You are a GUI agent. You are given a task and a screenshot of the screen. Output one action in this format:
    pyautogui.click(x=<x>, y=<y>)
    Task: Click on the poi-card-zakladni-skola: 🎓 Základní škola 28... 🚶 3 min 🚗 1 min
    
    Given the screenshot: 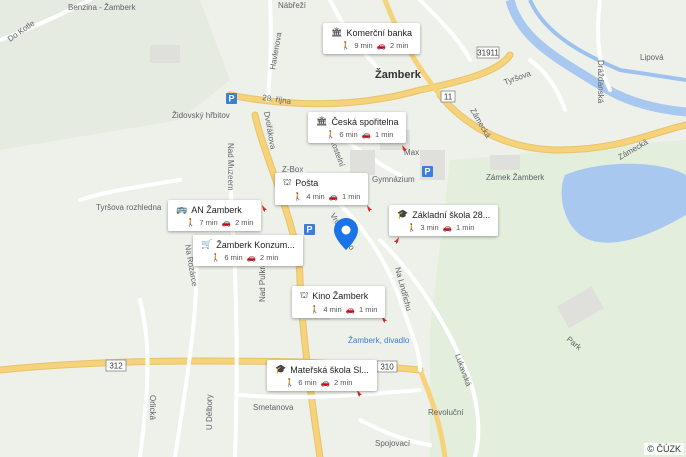 What is the action you would take?
    pyautogui.click(x=444, y=220)
    